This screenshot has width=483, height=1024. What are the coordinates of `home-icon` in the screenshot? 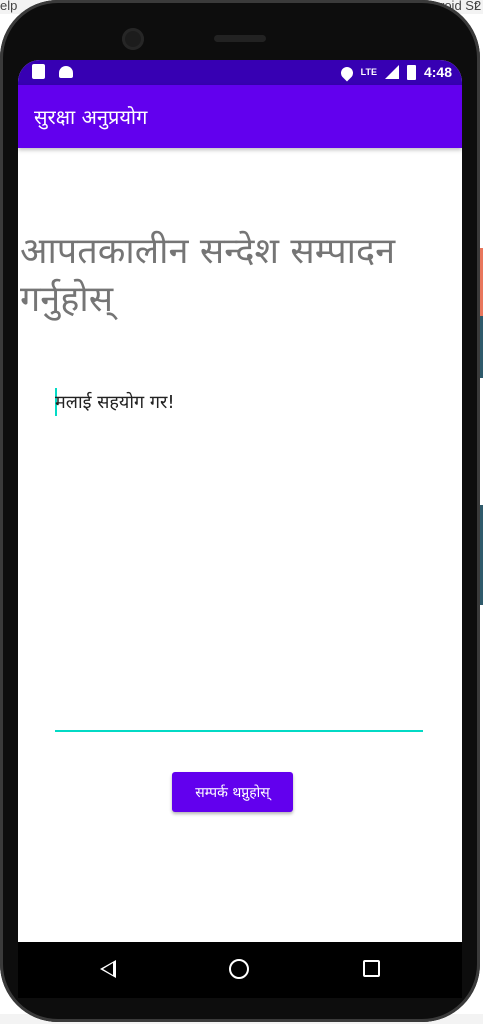 It's located at (239, 969).